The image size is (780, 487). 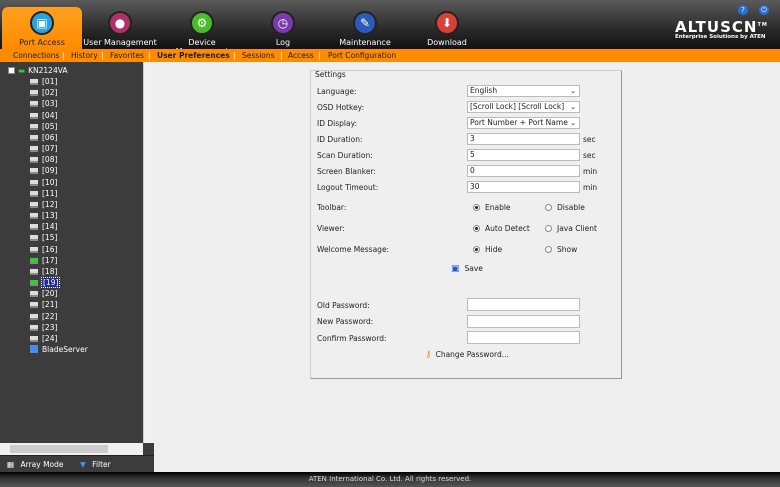 I want to click on tree-port: [21], so click(x=43, y=304).